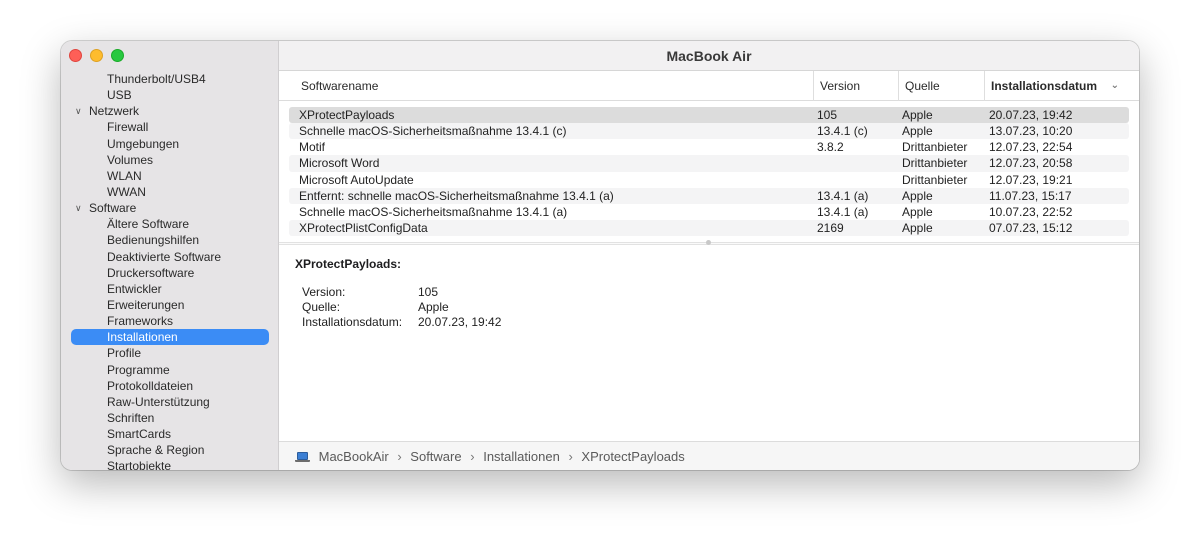 The width and height of the screenshot is (1200, 551). I want to click on sidebar-item-wwan: WWAN, so click(170, 192).